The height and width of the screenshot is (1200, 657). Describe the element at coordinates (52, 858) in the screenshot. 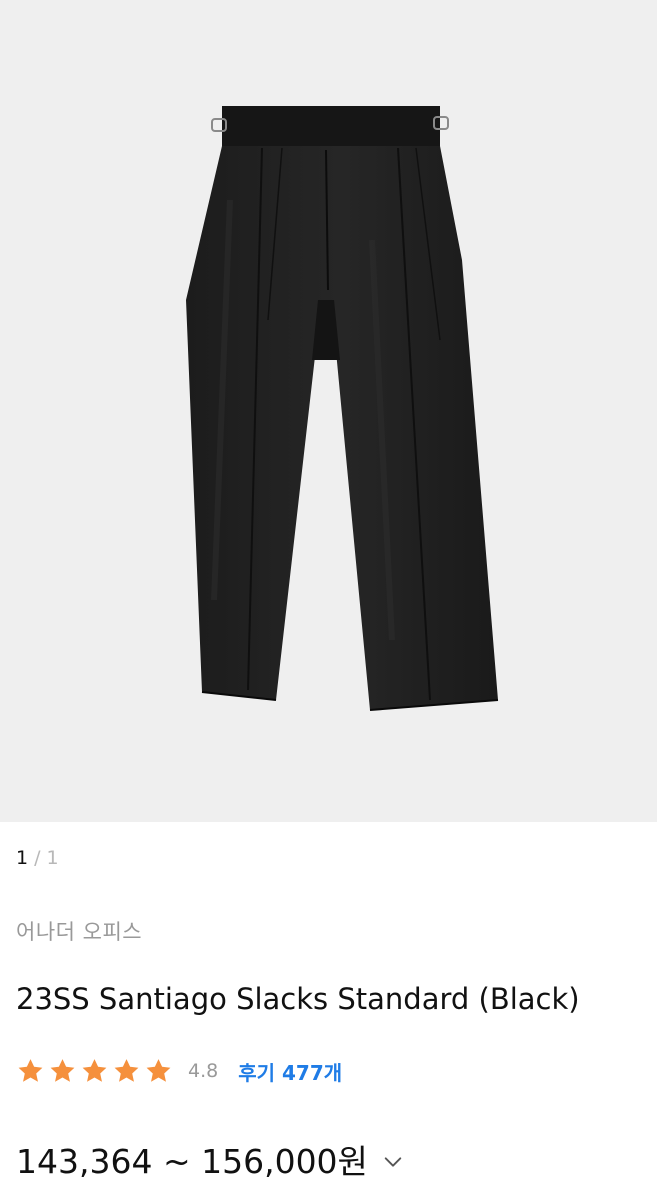

I see `pager-total: 1` at that location.